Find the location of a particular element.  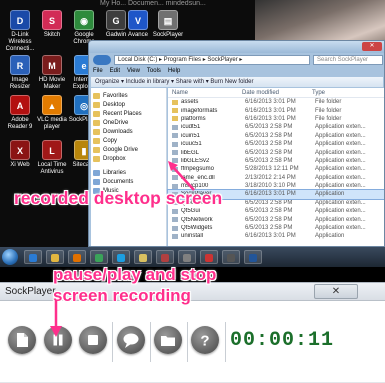

menu-item: Edit is located at coordinates (115, 72).